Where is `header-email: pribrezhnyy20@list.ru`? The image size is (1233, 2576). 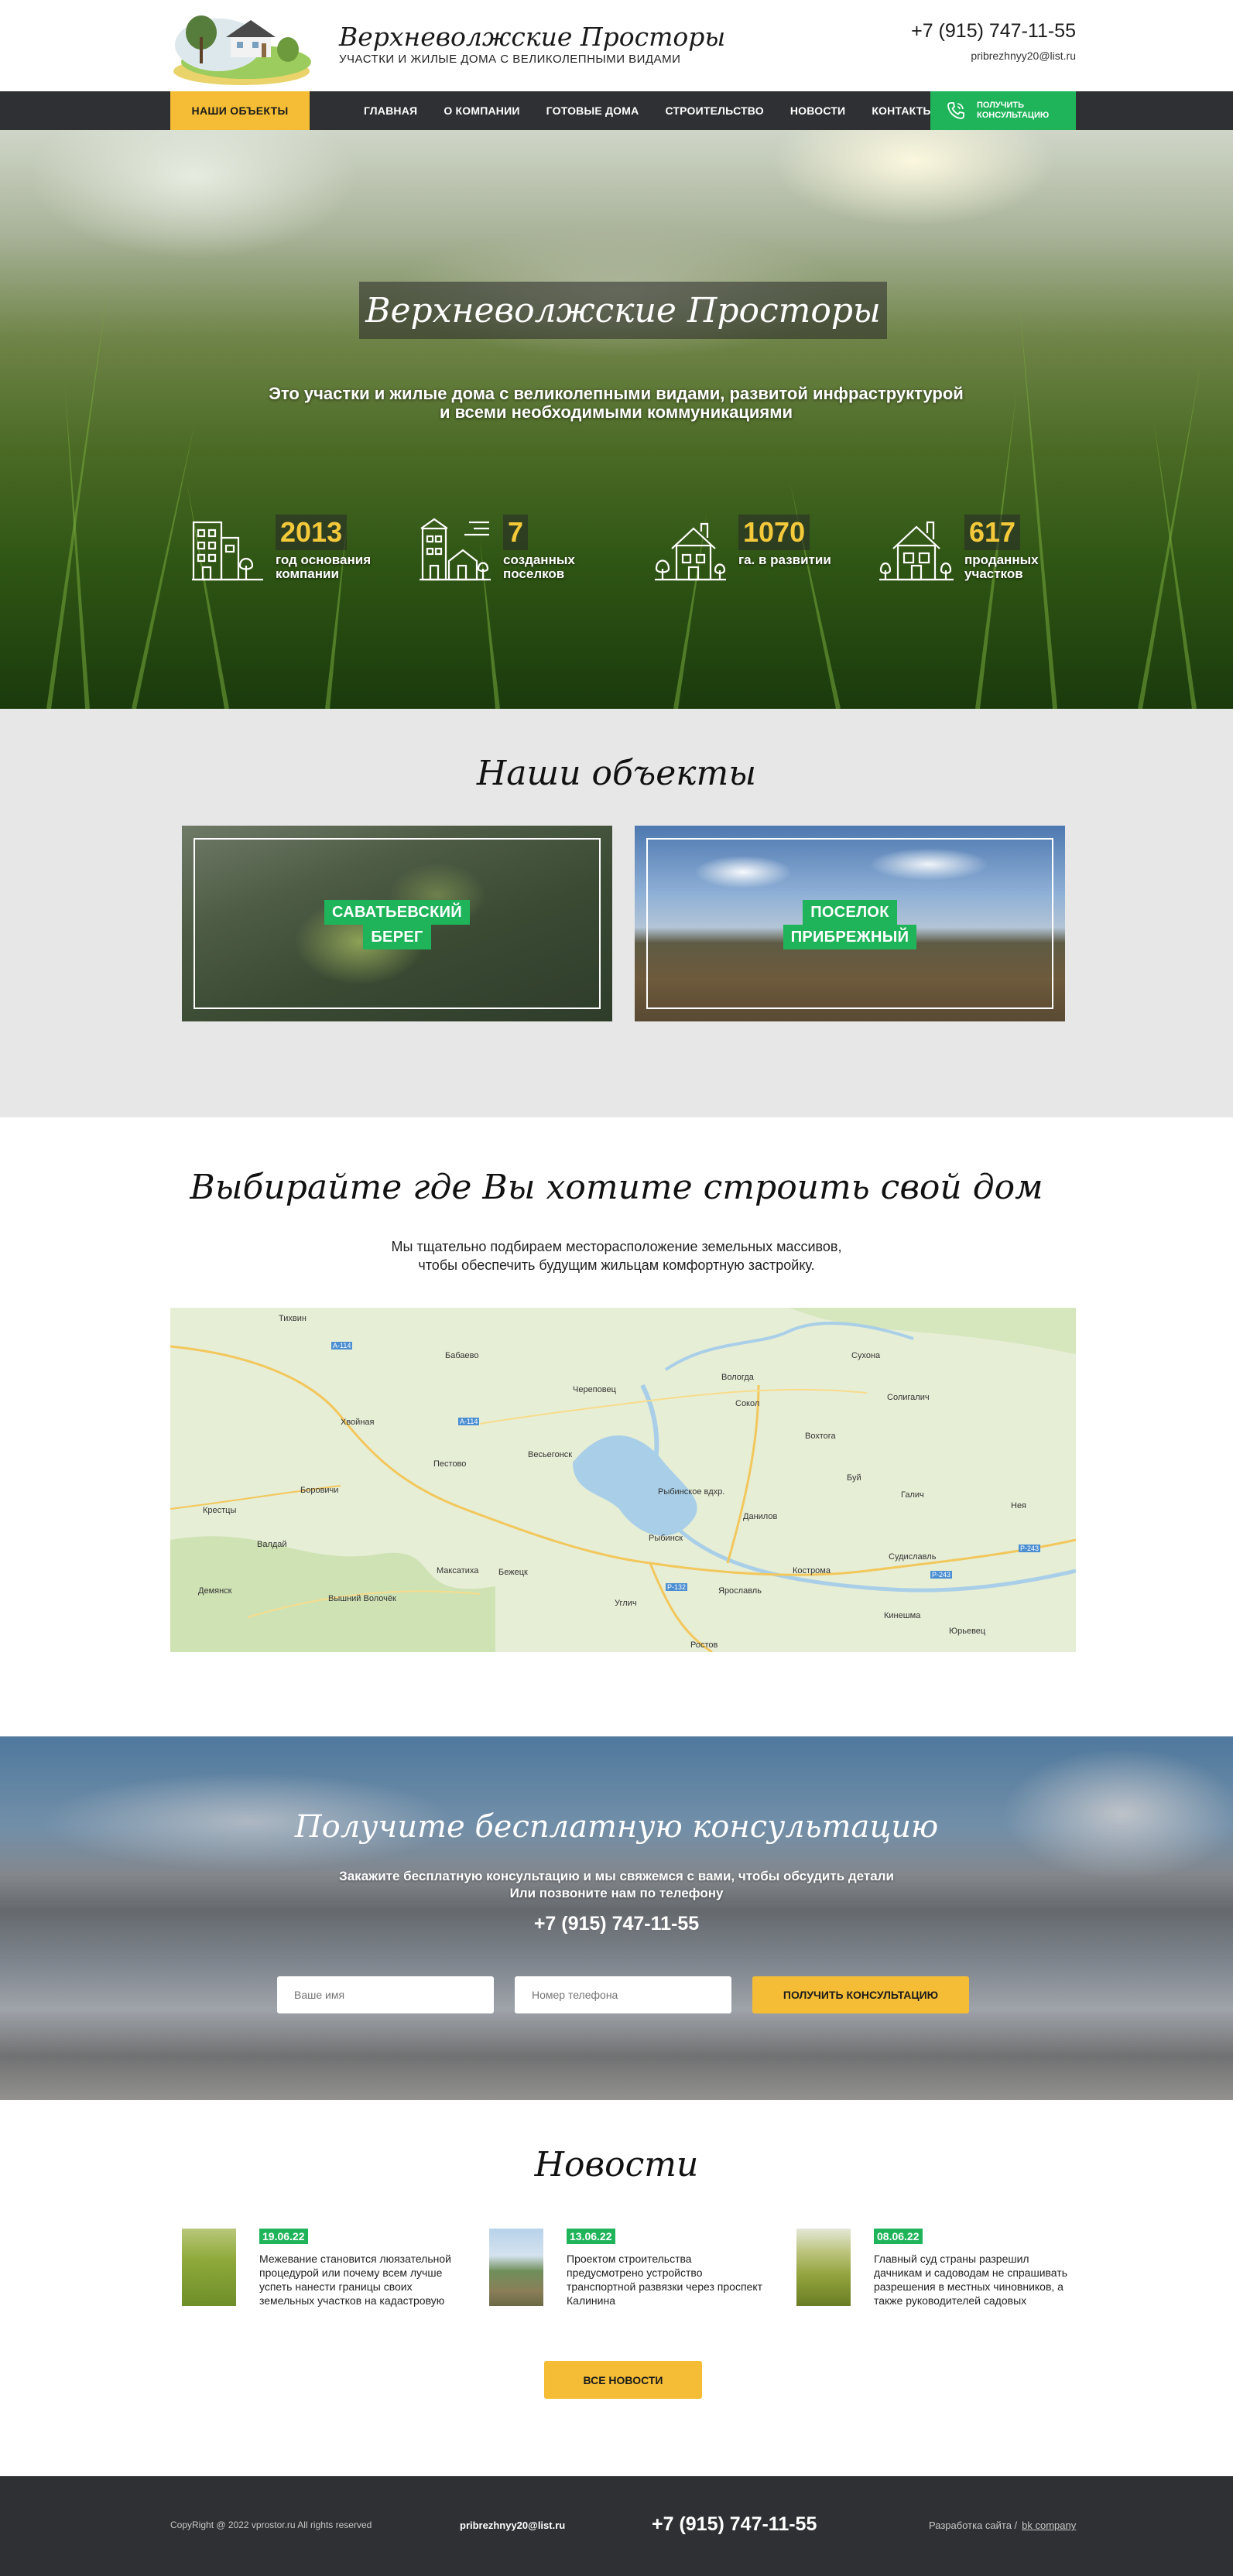
header-email: pribrezhnyy20@list.ru is located at coordinates (1023, 56).